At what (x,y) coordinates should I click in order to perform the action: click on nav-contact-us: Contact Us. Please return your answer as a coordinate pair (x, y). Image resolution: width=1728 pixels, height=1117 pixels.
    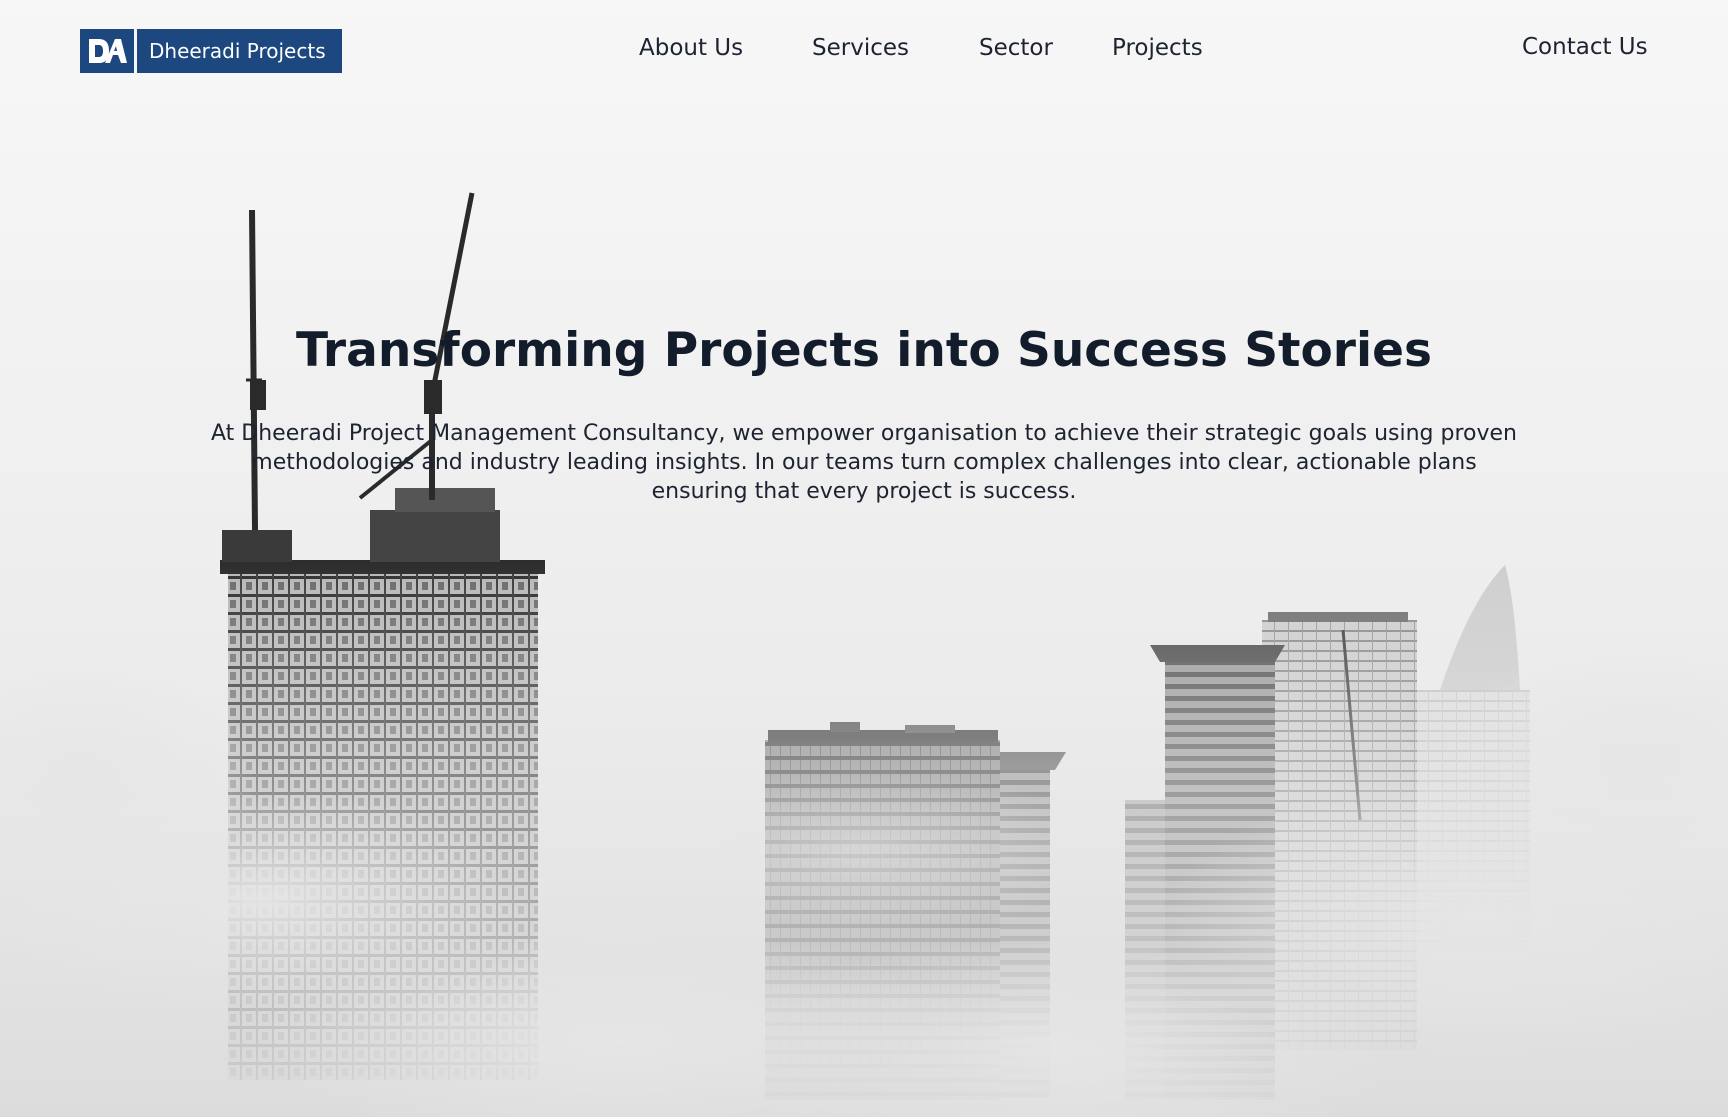
    Looking at the image, I should click on (1585, 47).